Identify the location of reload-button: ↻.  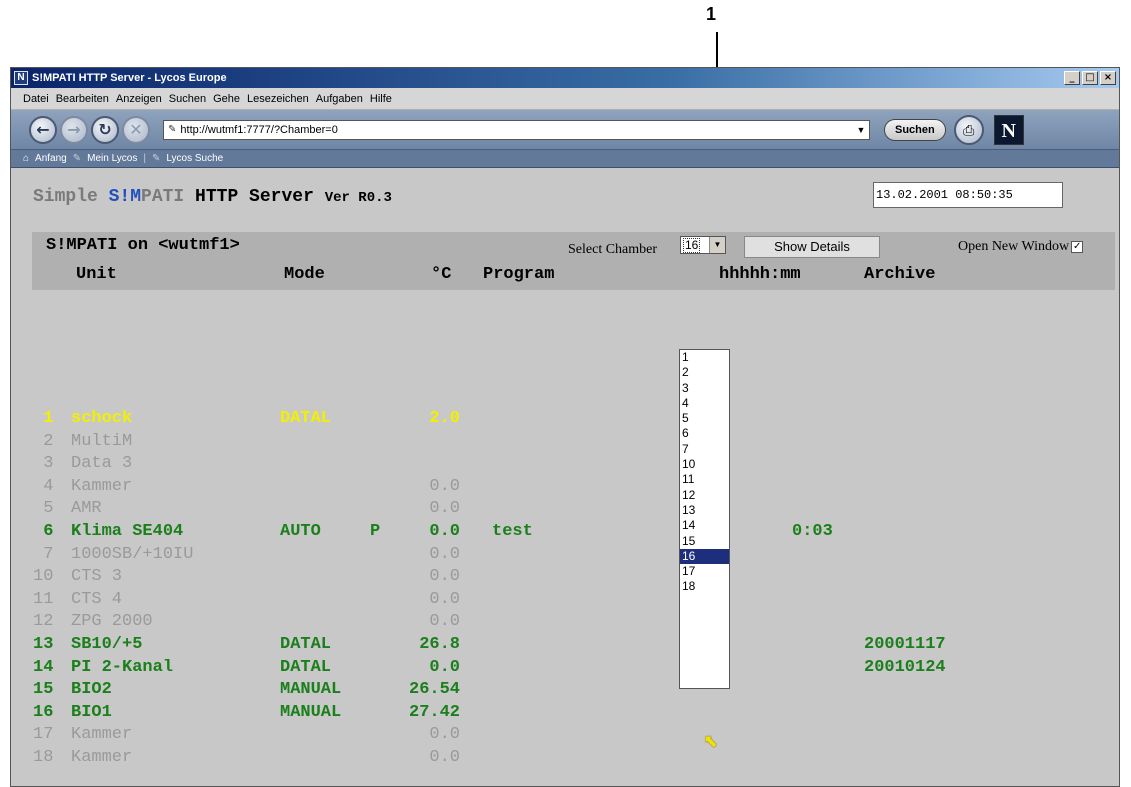
(105, 129).